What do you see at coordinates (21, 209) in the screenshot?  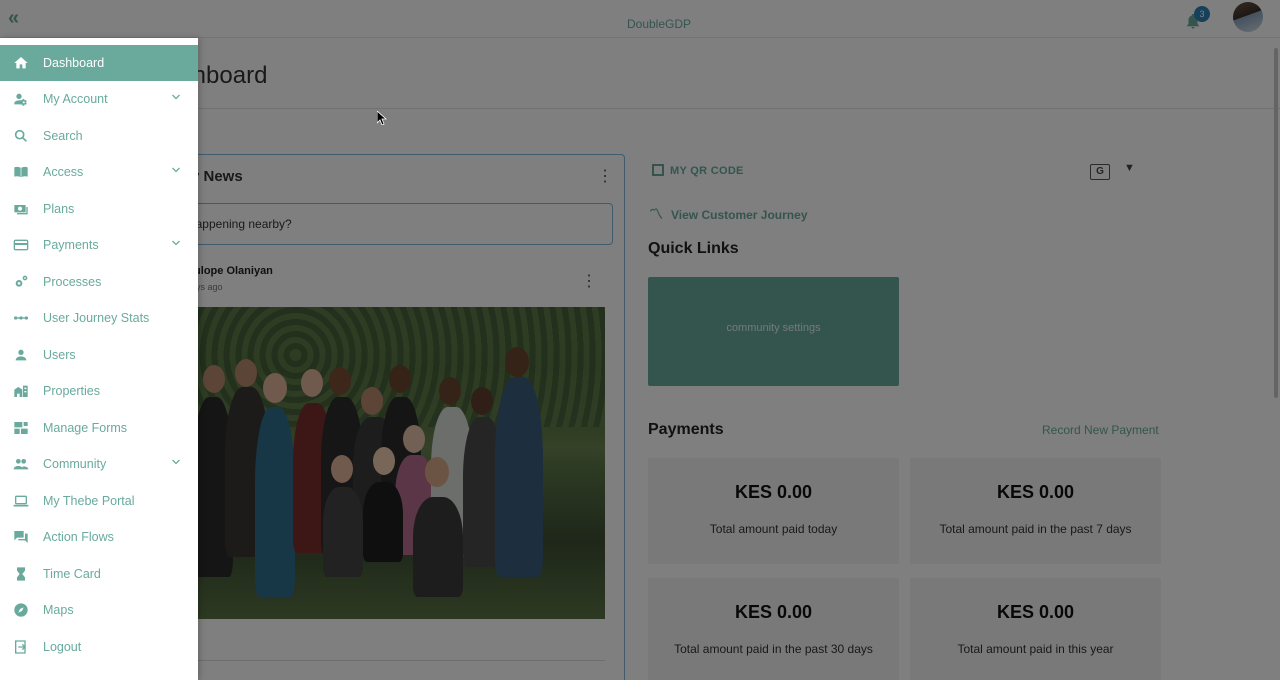 I see `money-icon` at bounding box center [21, 209].